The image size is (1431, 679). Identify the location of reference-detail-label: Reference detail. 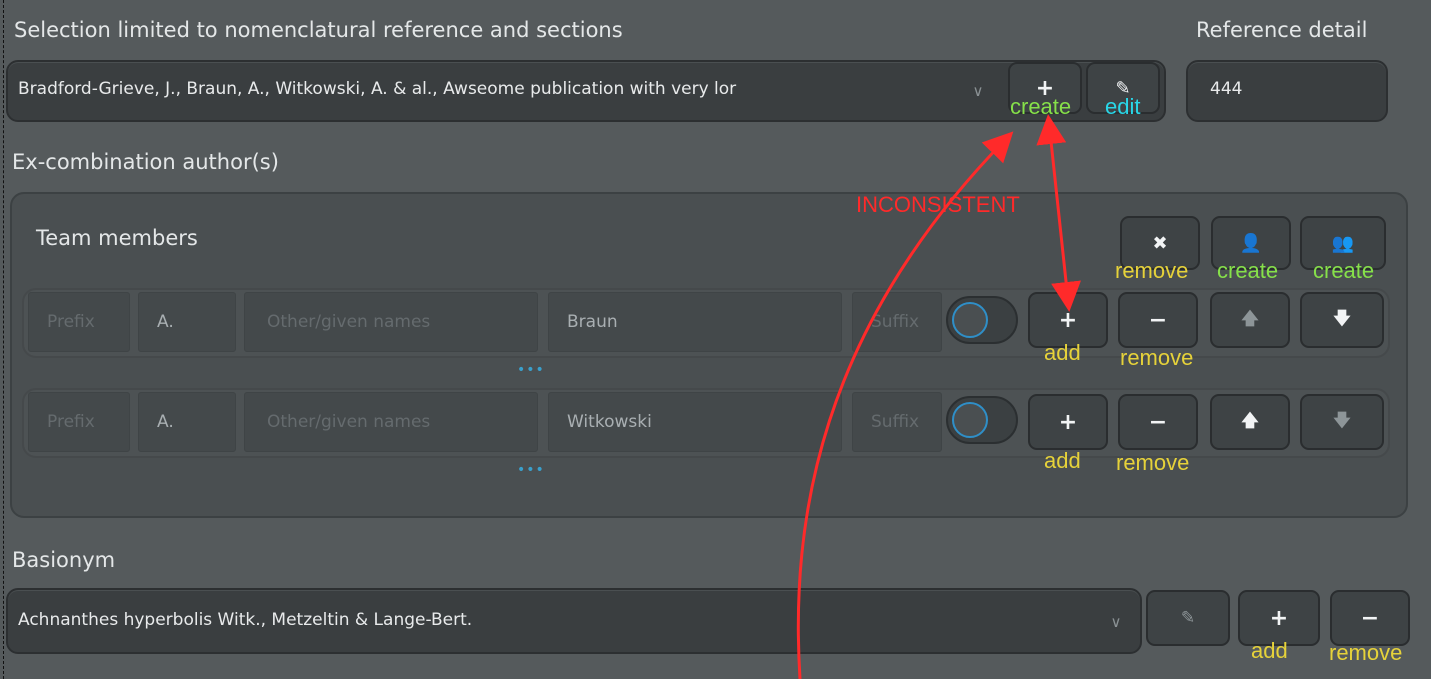
(1282, 30).